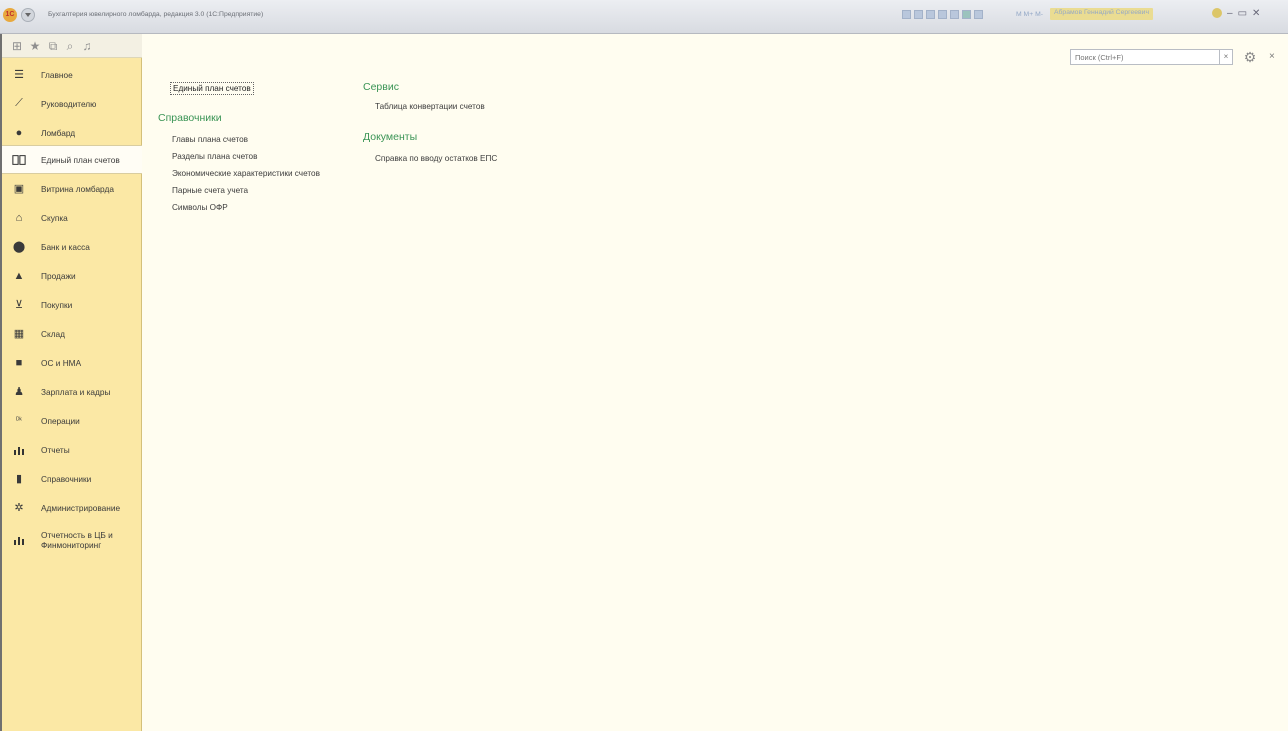 The height and width of the screenshot is (731, 1288). I want to click on sidebar-item-label: Скупка, so click(54, 217).